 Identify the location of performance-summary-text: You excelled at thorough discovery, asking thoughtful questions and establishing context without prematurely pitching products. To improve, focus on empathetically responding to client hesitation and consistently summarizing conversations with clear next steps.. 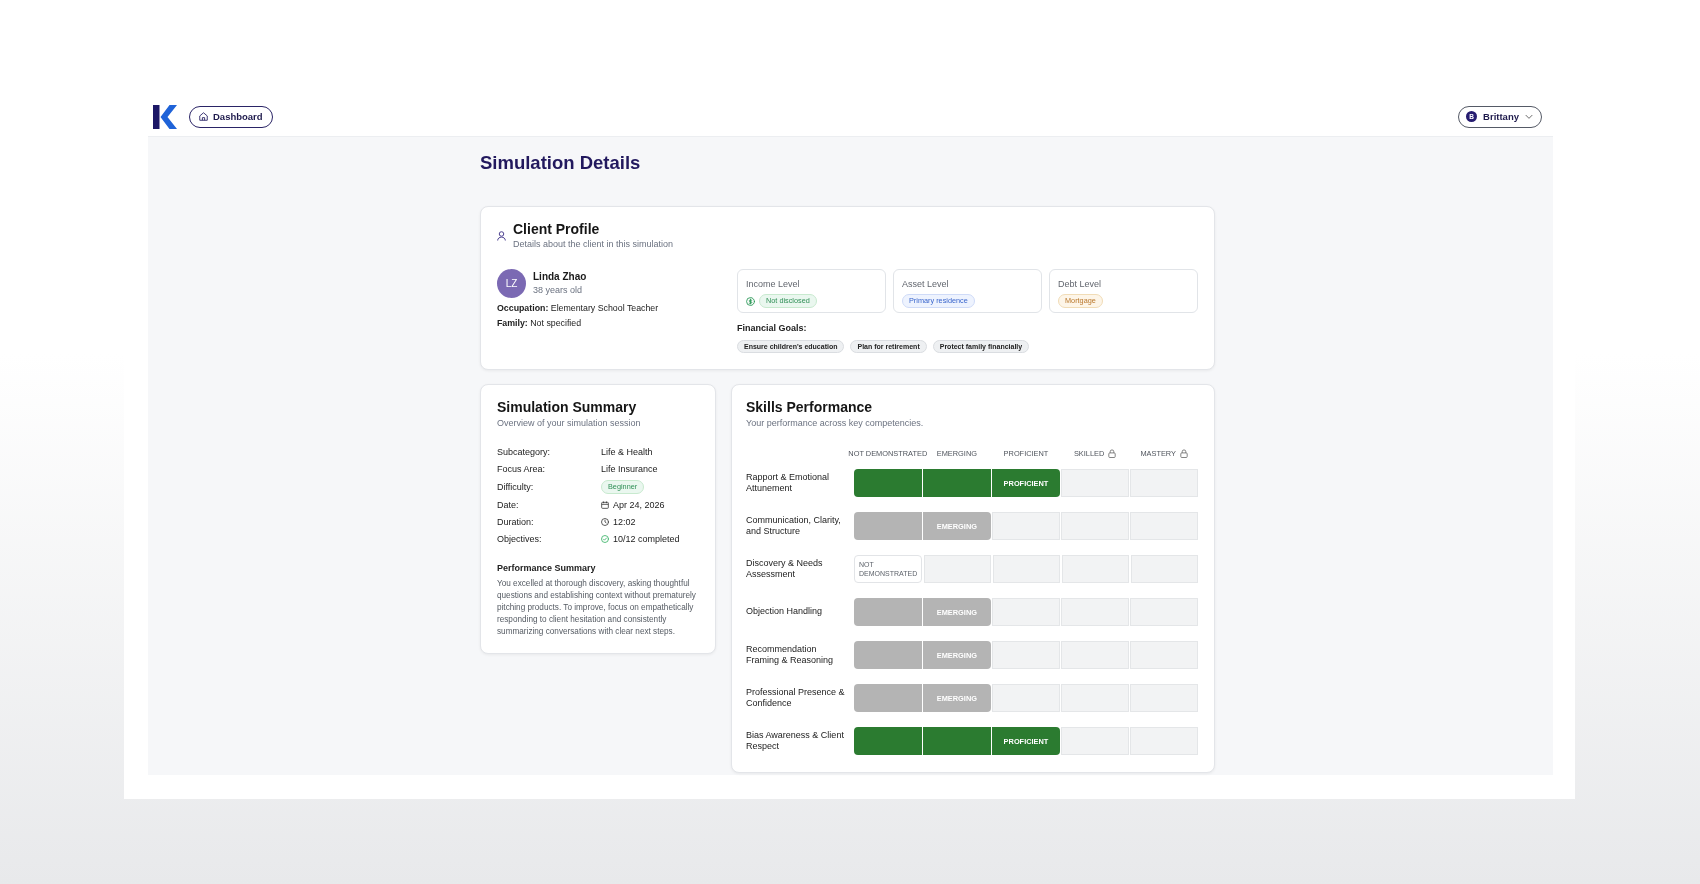
(597, 608).